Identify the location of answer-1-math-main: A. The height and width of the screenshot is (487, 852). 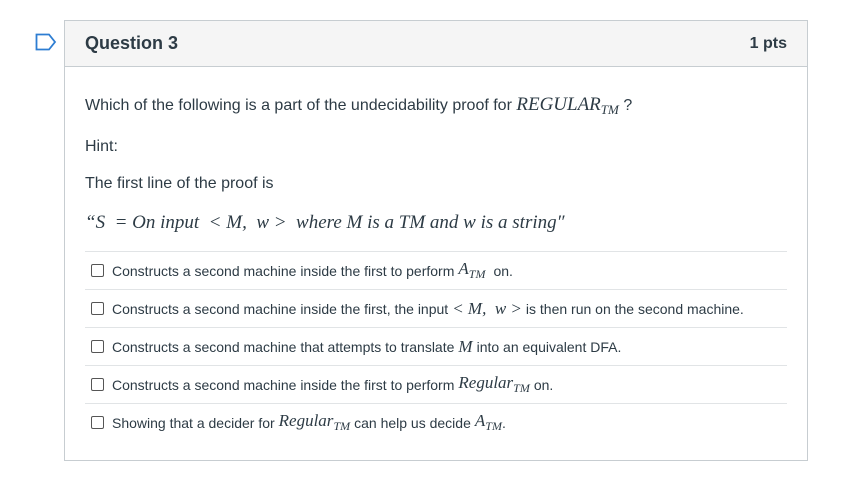
(463, 268).